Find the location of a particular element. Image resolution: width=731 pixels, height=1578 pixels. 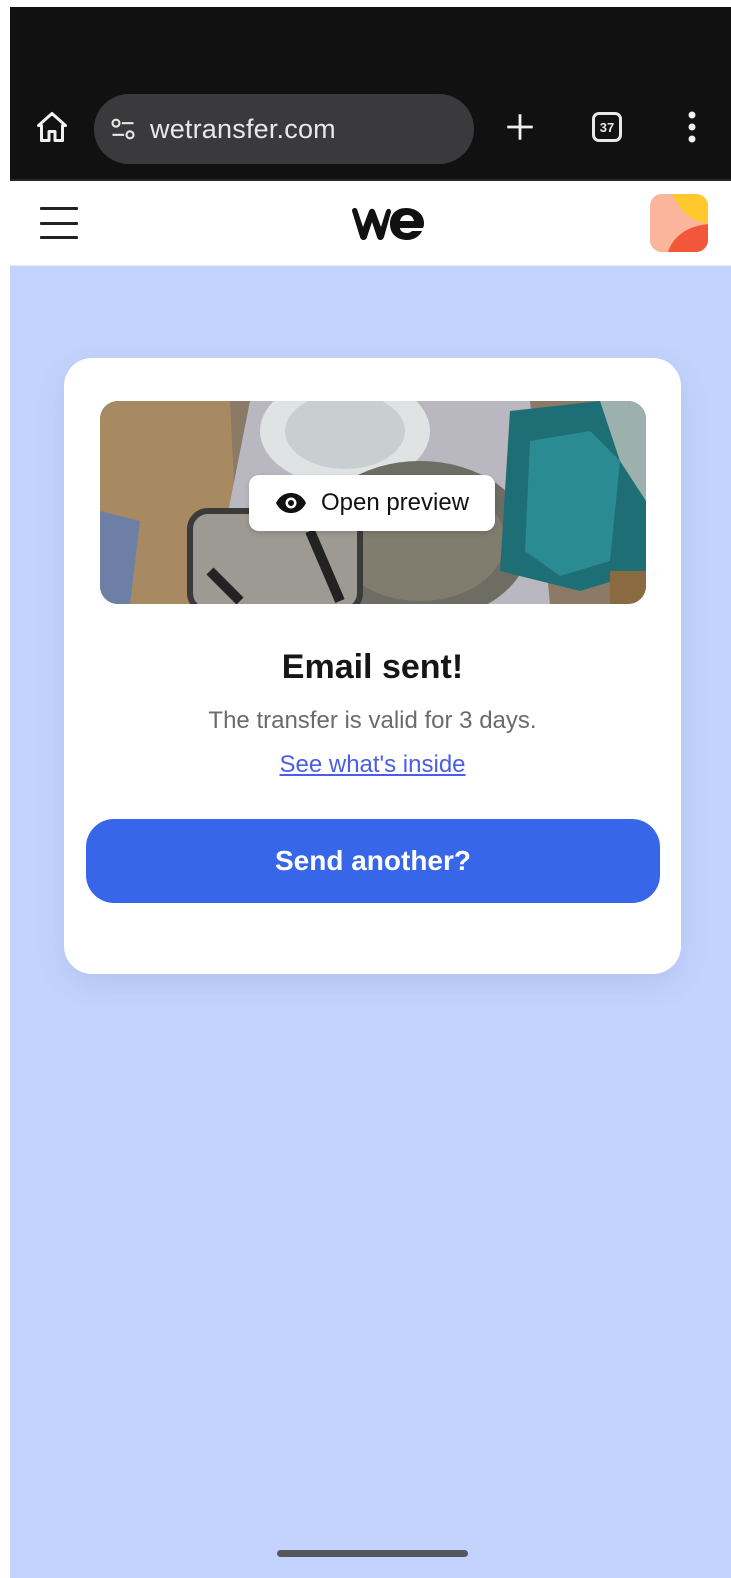

site-header is located at coordinates (370, 223).